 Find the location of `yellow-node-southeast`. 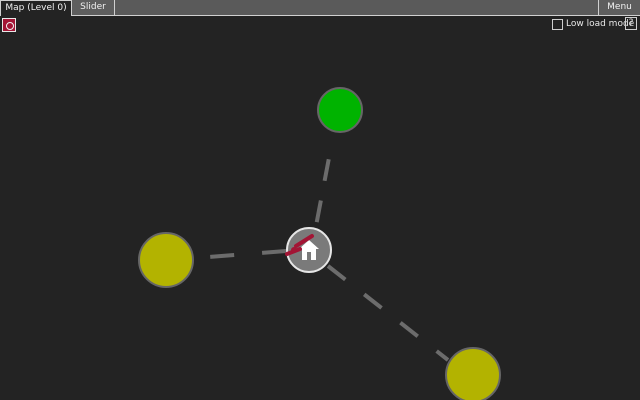

yellow-node-southeast is located at coordinates (473, 373).